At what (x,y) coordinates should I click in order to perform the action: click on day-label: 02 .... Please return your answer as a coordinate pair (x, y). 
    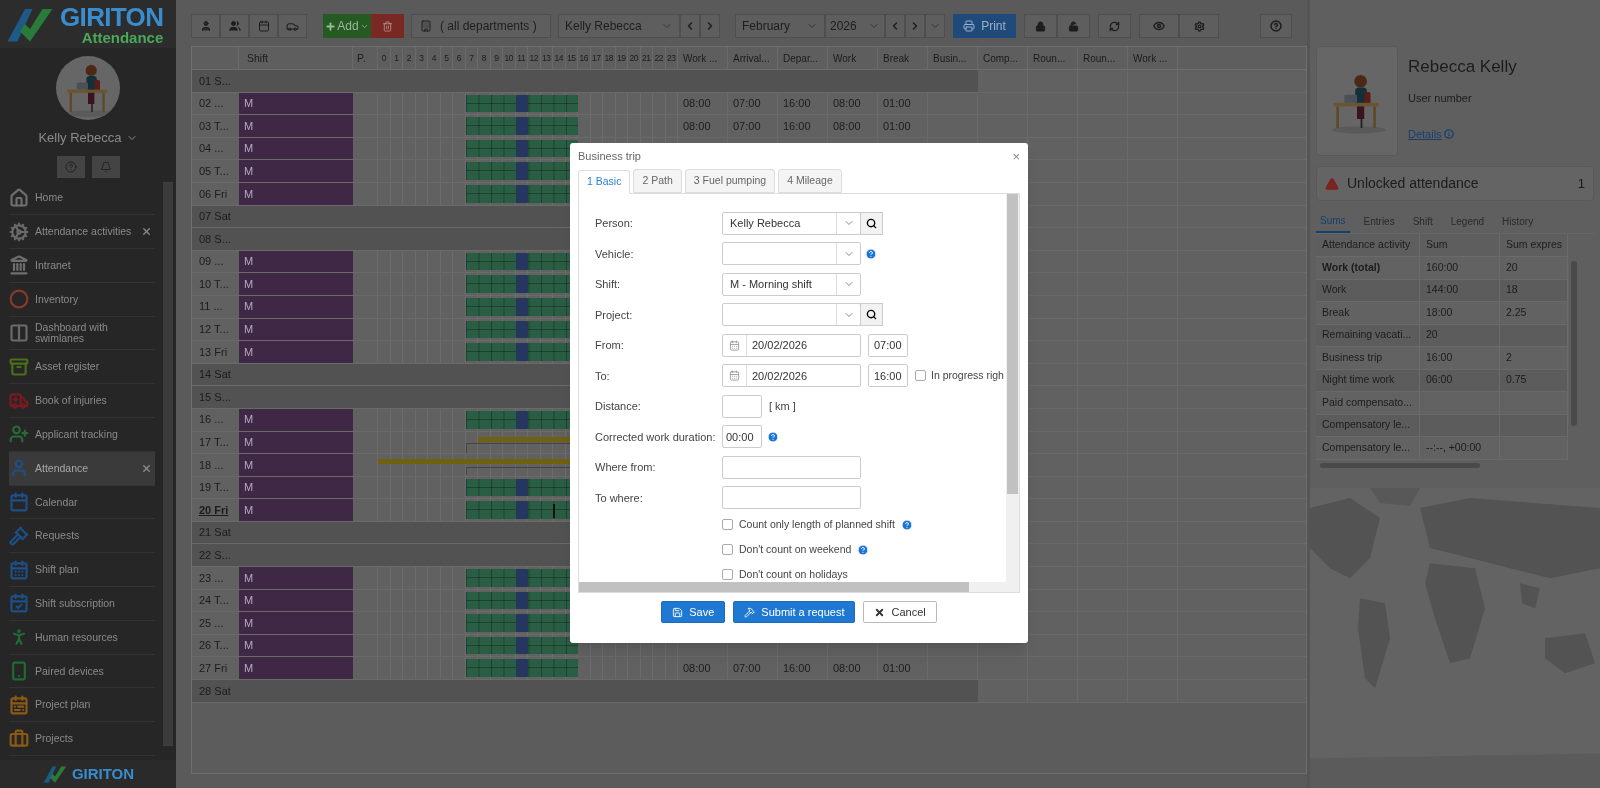
    Looking at the image, I should click on (211, 103).